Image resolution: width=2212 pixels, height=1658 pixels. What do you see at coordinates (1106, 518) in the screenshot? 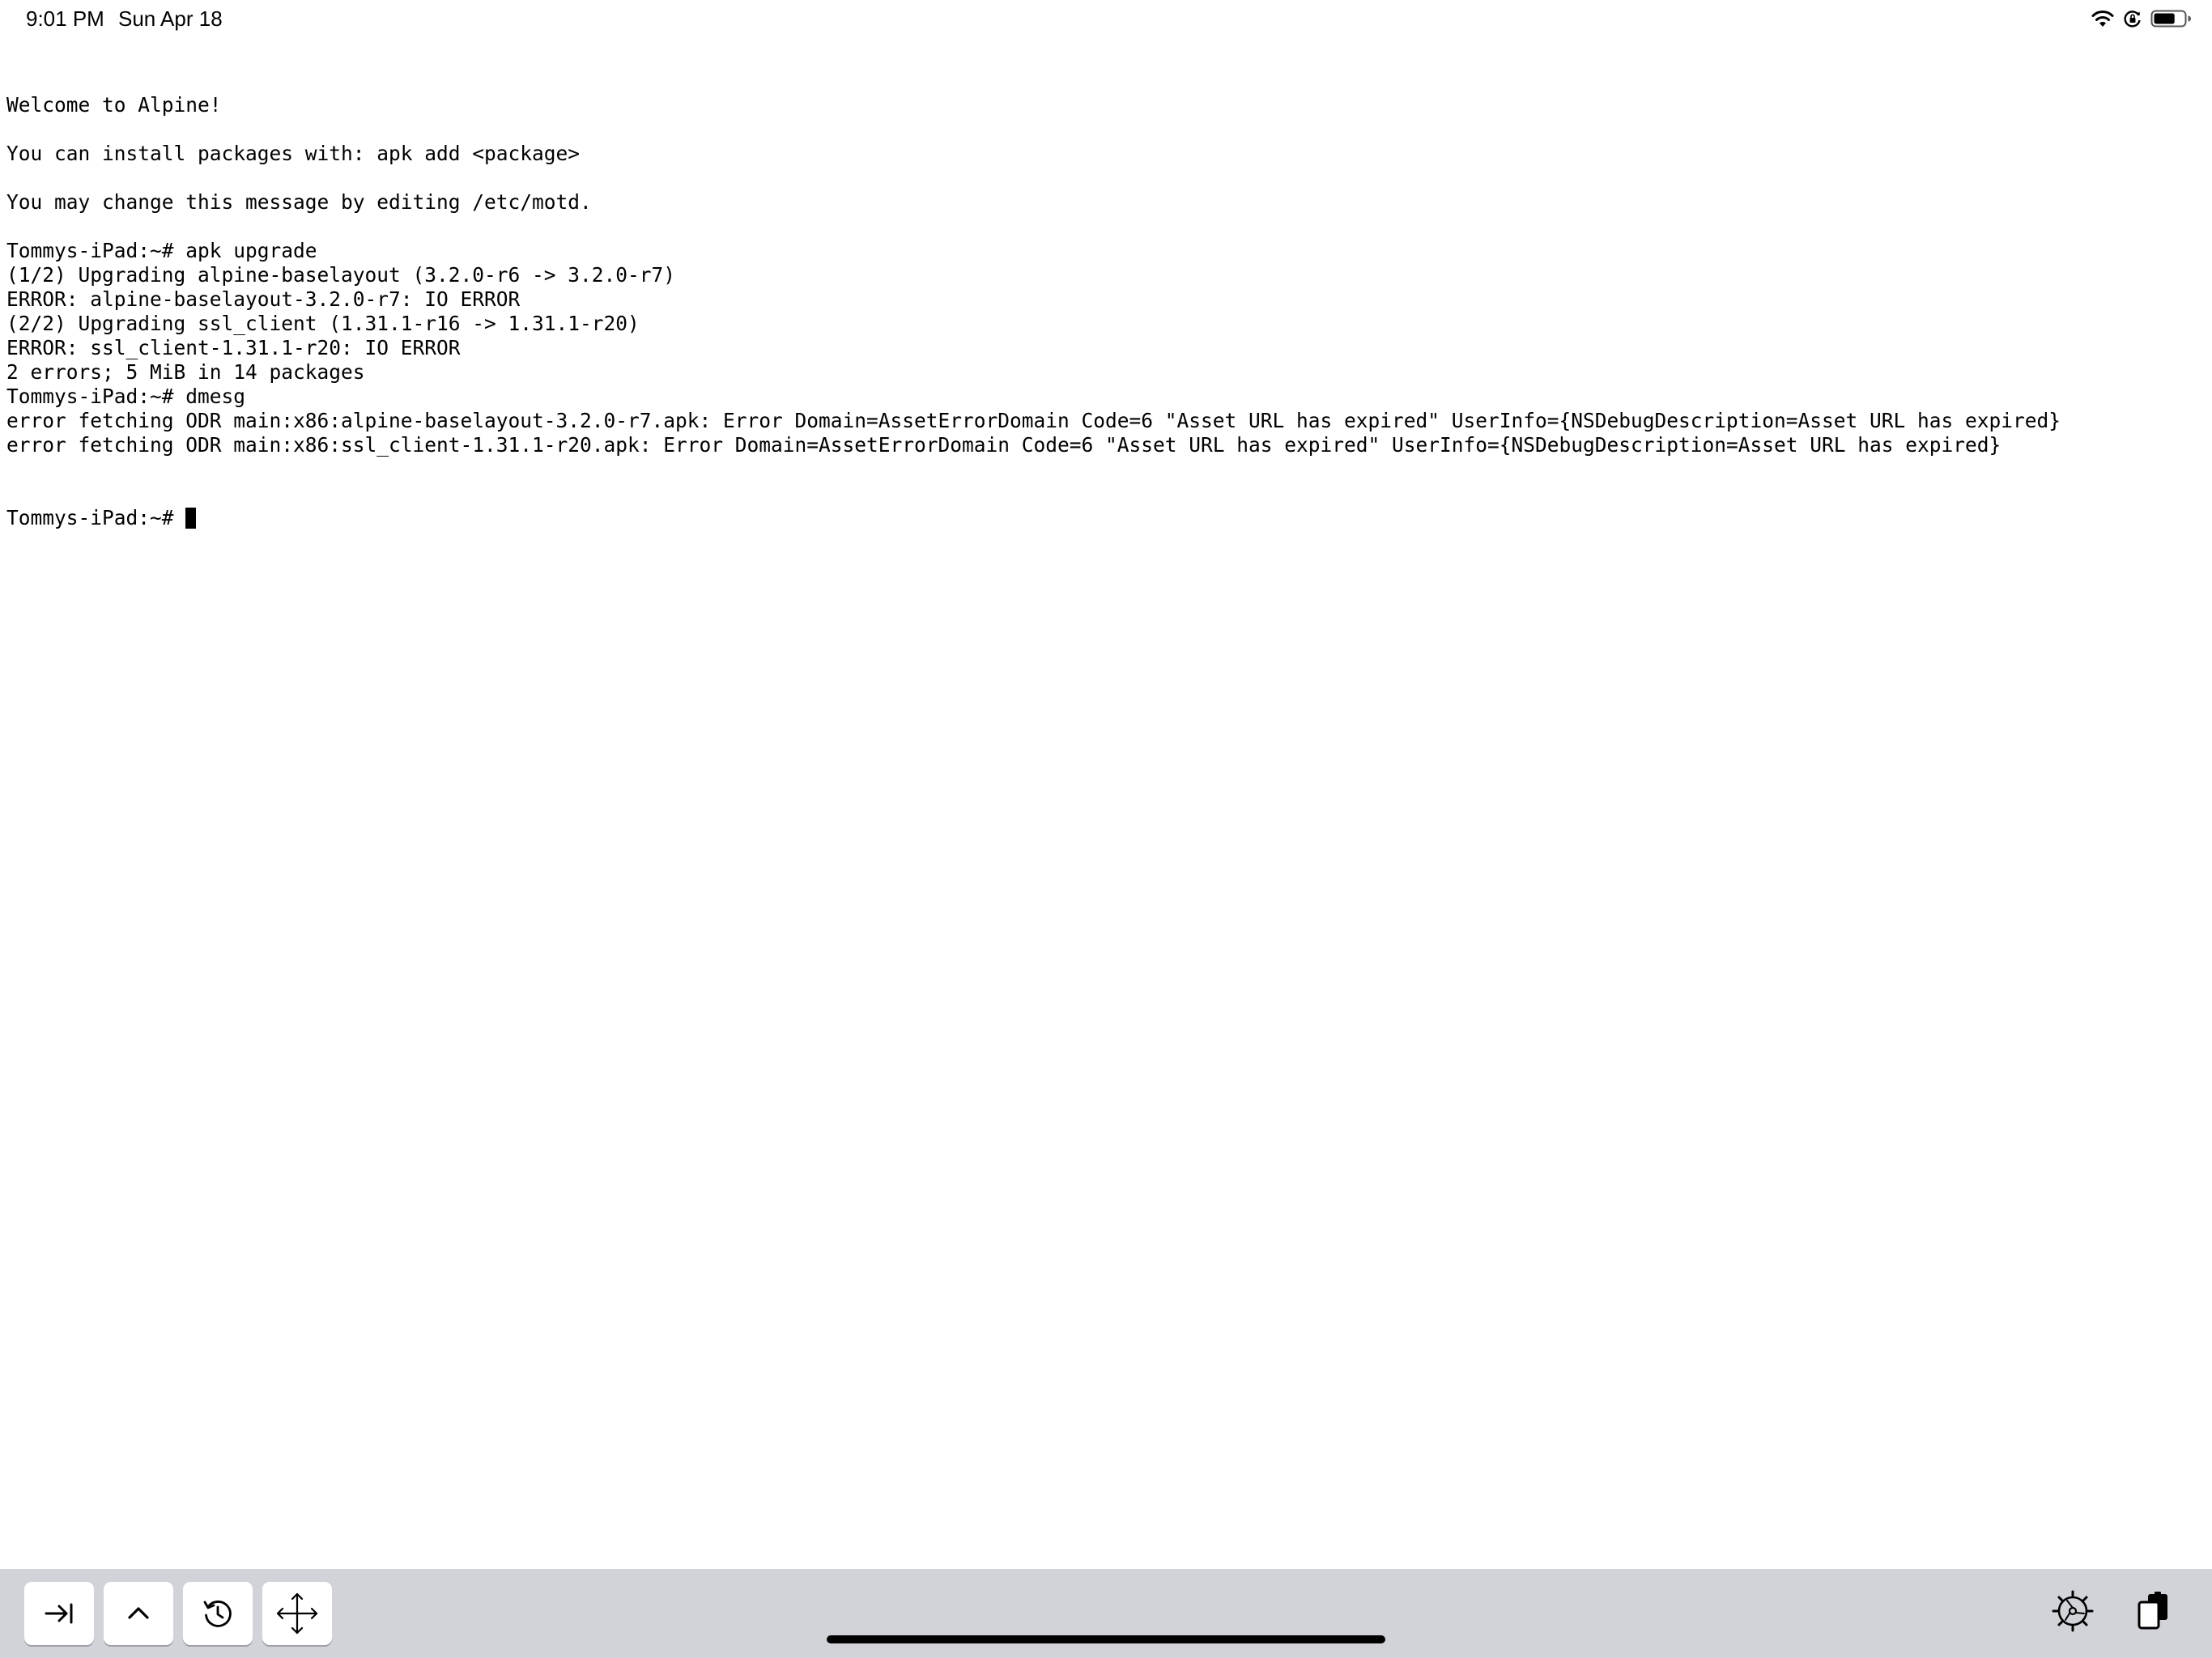
I see `terminal-prompt-line: Tommys-iPad:~#` at bounding box center [1106, 518].